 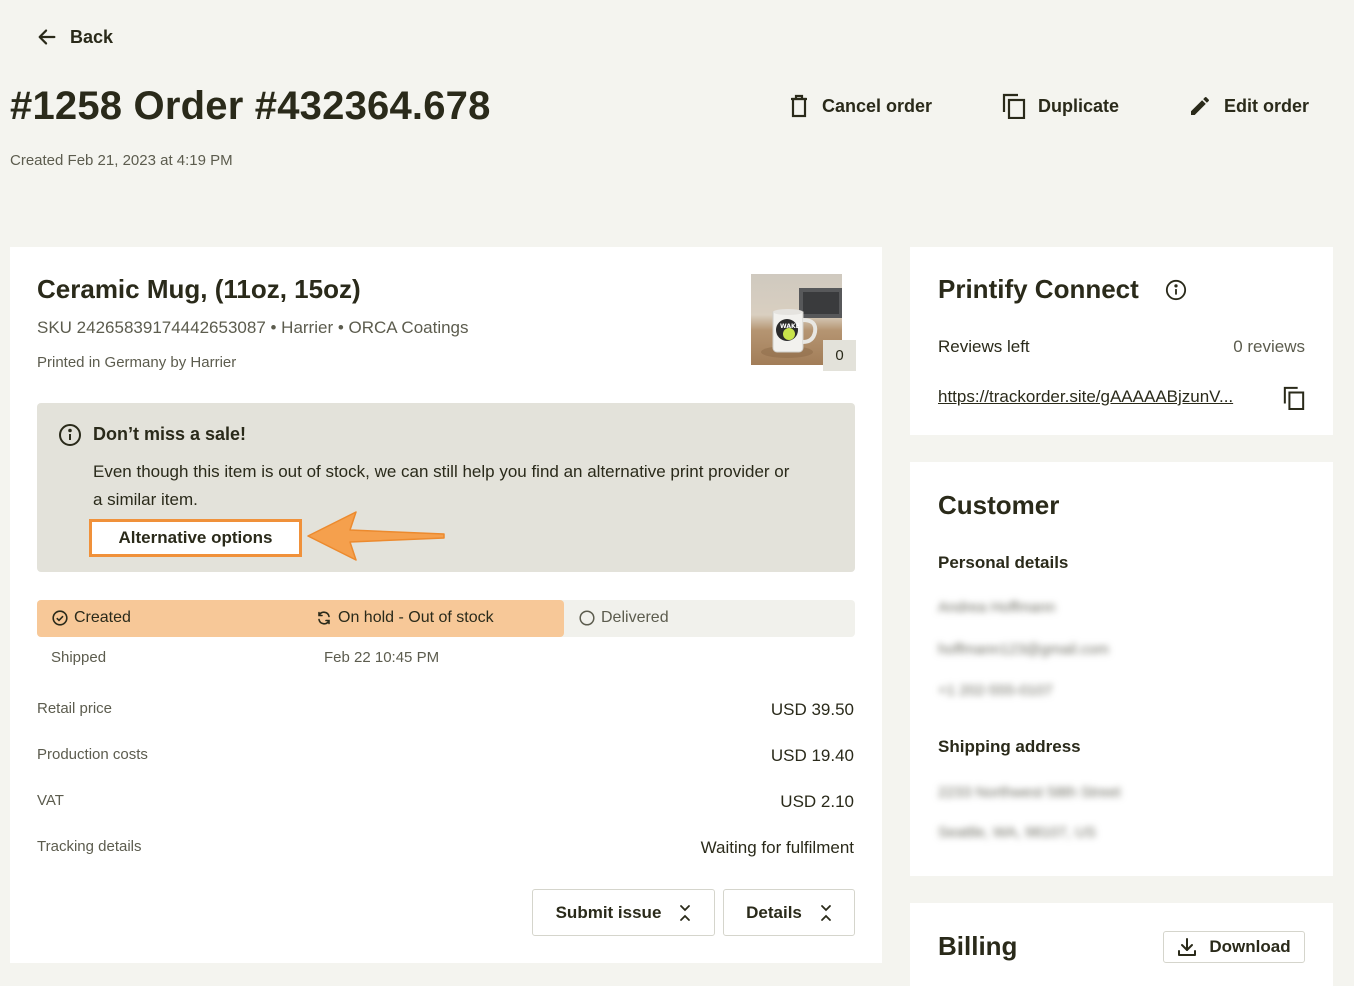 I want to click on details-label: Details, so click(x=774, y=912).